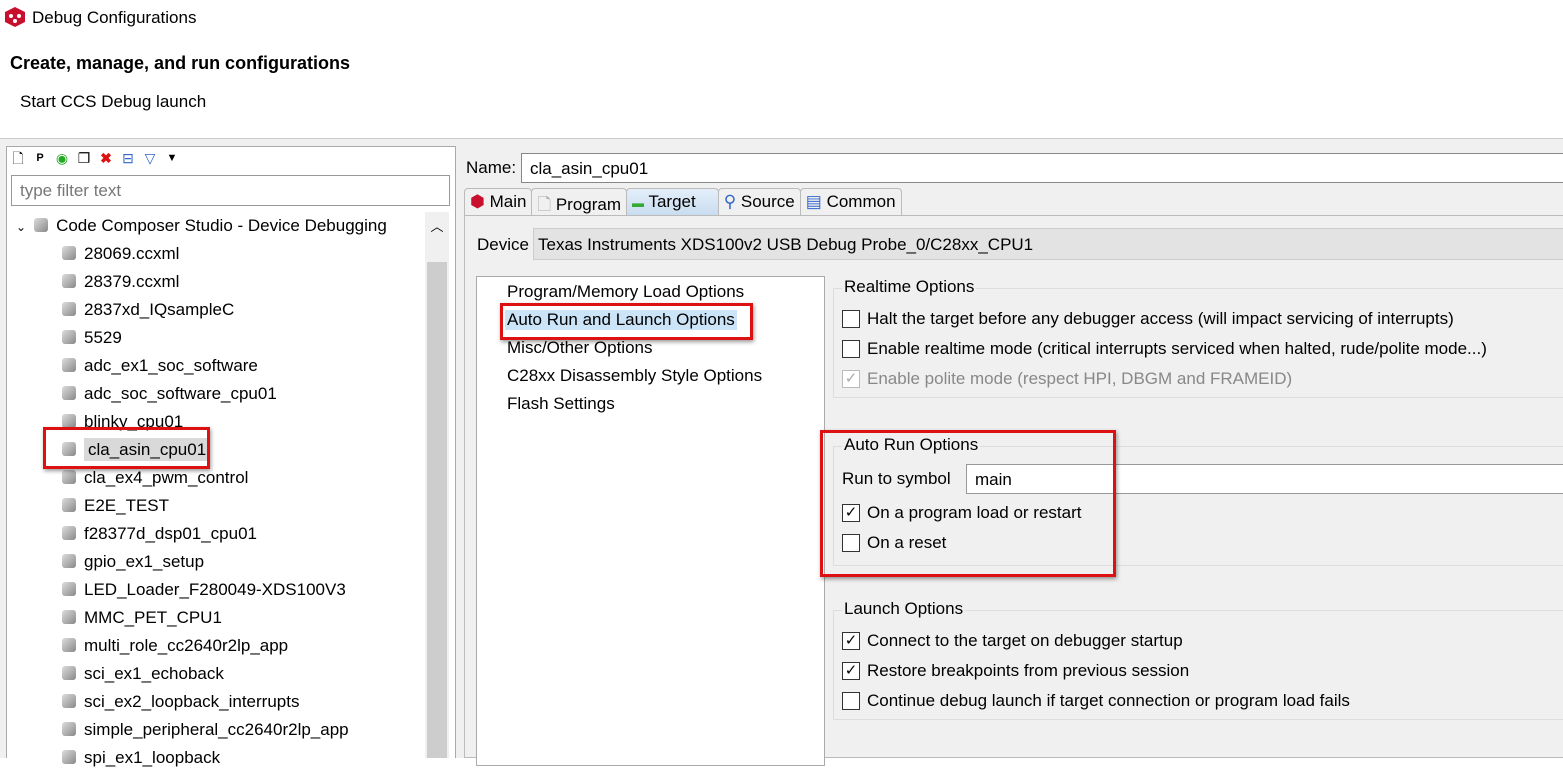  I want to click on config-item: sci_ex2_loopback_interrupts, so click(218, 702).